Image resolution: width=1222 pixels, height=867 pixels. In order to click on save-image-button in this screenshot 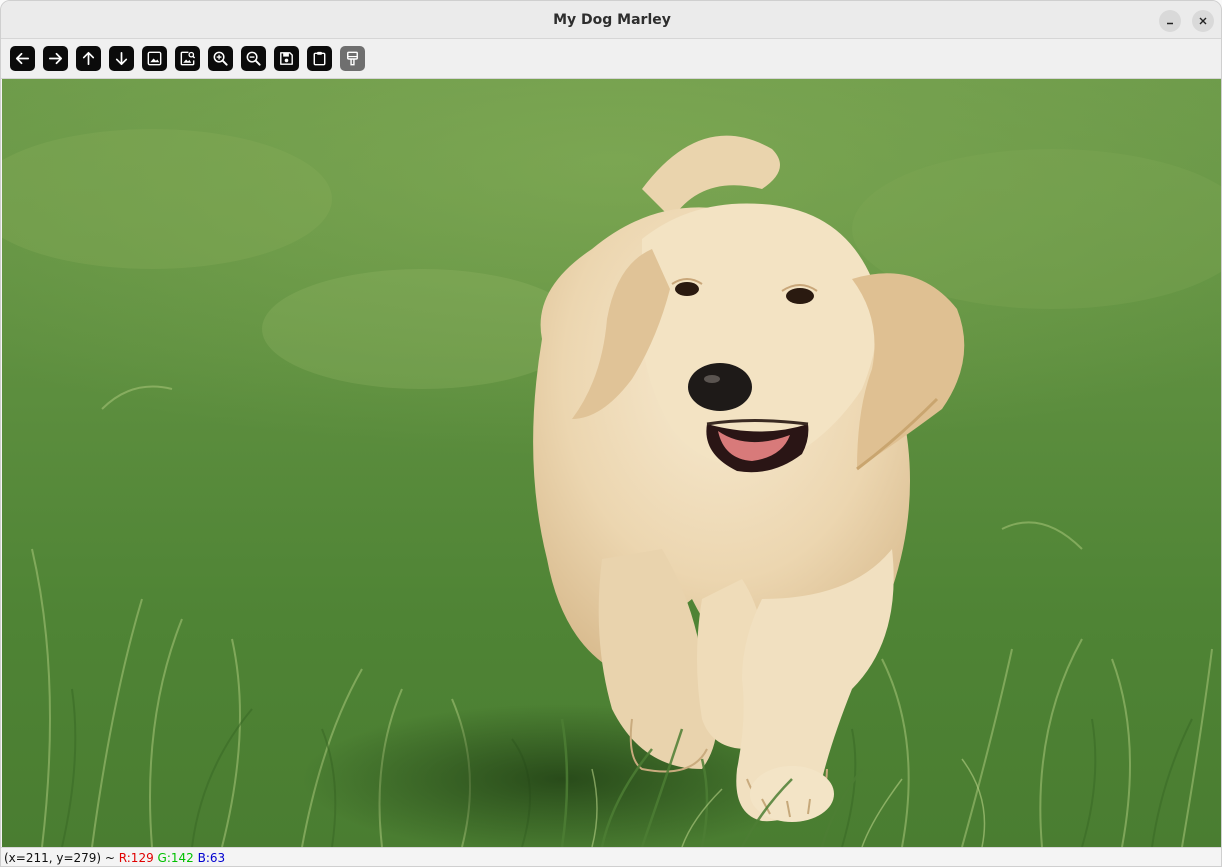, I will do `click(286, 58)`.